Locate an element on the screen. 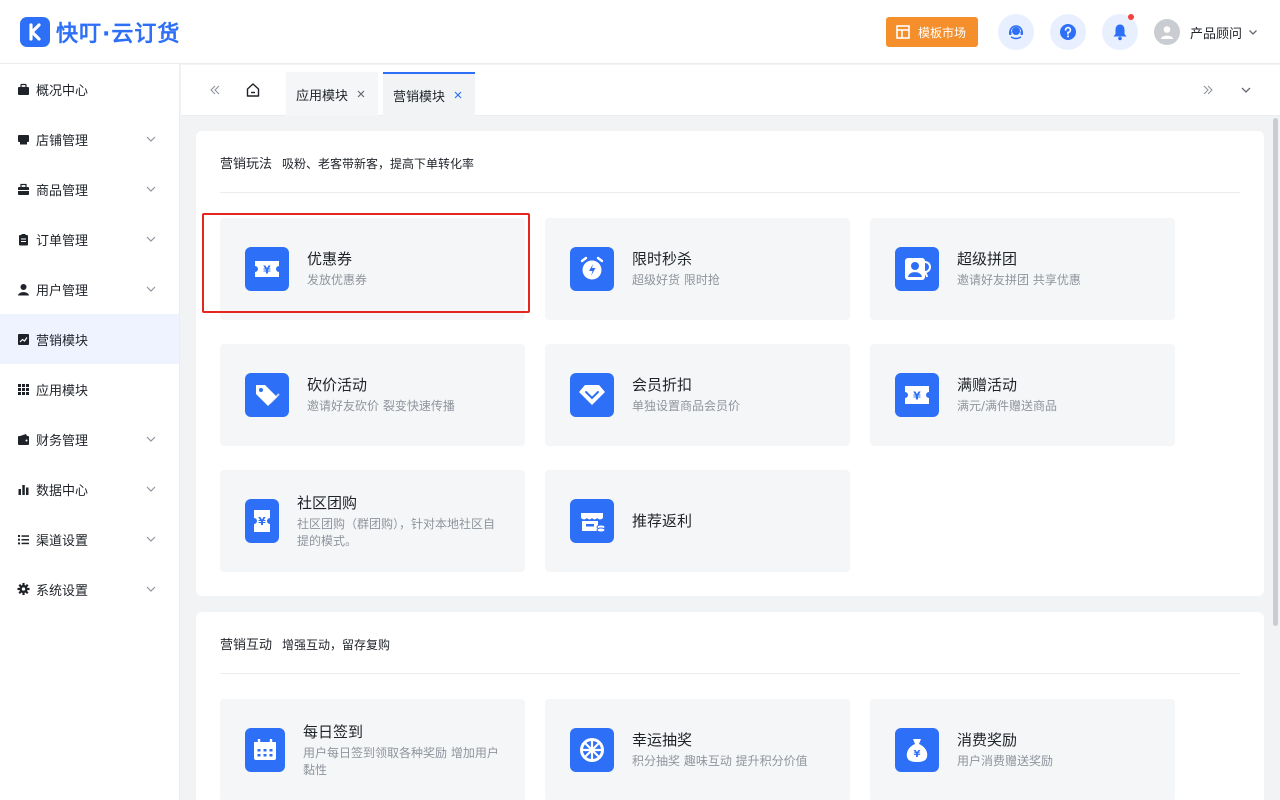  template-market-label: 模板市场 is located at coordinates (941, 32).